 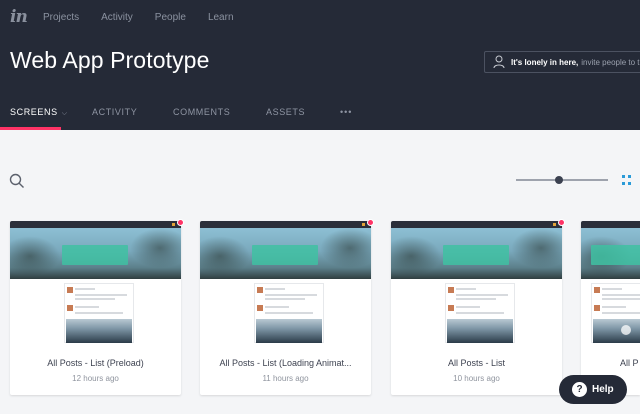 What do you see at coordinates (64, 113) in the screenshot?
I see `chevron-down-icon: ⌵` at bounding box center [64, 113].